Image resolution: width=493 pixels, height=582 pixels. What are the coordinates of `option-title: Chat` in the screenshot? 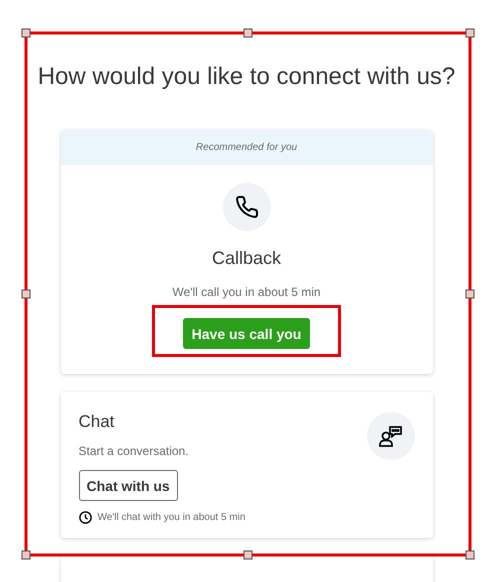 It's located at (96, 422).